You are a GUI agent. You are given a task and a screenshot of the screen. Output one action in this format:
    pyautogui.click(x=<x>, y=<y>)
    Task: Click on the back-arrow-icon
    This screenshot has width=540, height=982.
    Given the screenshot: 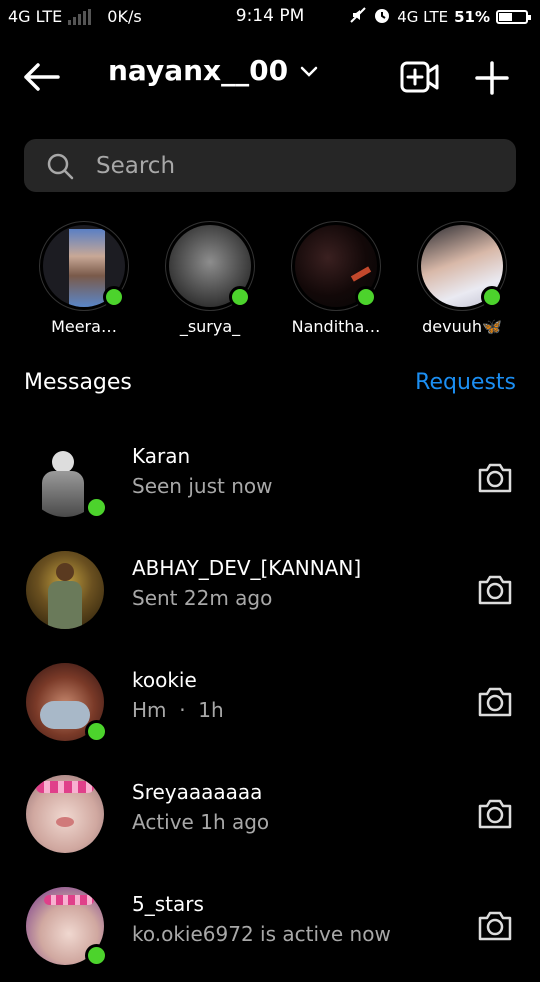 What is the action you would take?
    pyautogui.click(x=42, y=77)
    